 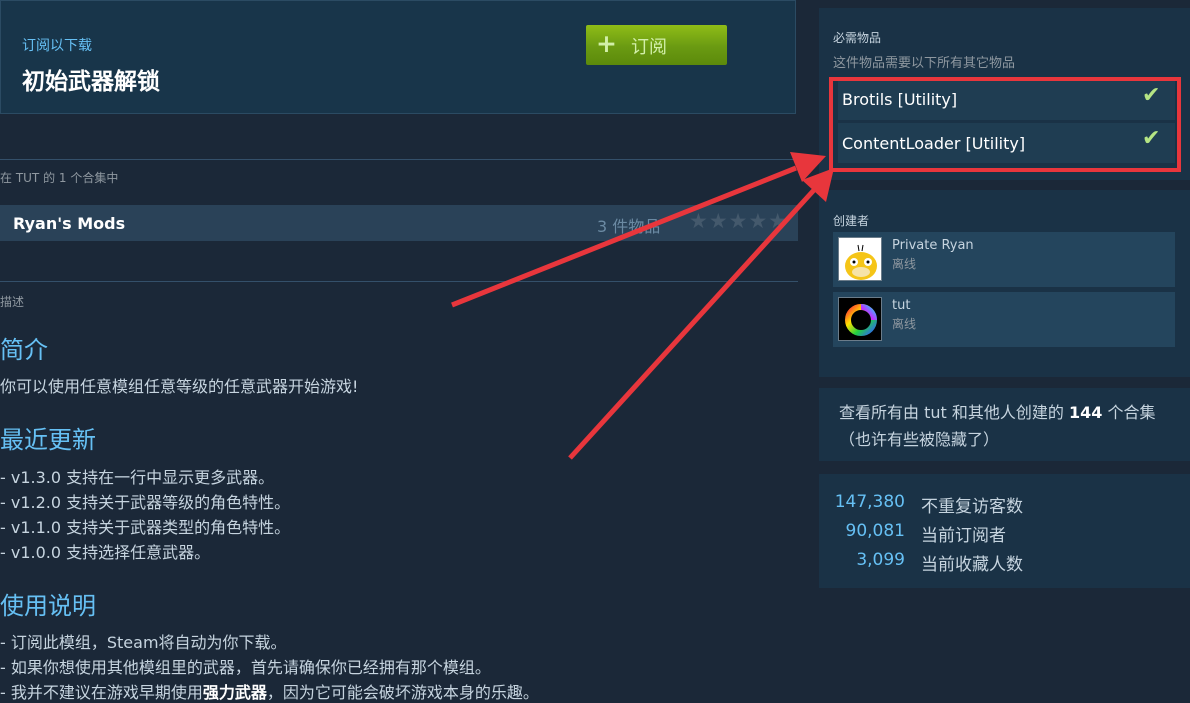 What do you see at coordinates (869, 502) in the screenshot?
I see `stat-value: 147,380` at bounding box center [869, 502].